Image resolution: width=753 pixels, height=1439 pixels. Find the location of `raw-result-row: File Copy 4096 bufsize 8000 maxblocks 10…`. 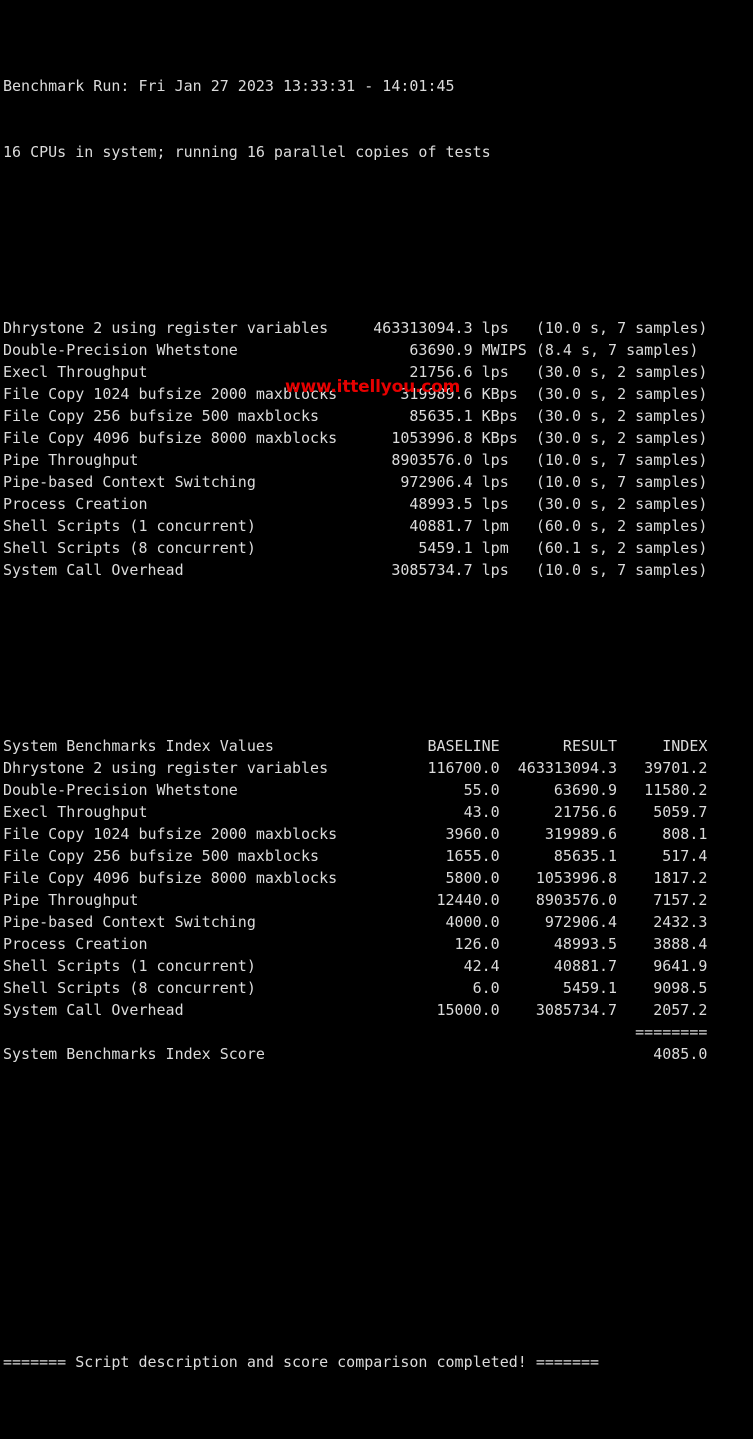

raw-result-row: File Copy 4096 bufsize 8000 maxblocks 10… is located at coordinates (355, 438).